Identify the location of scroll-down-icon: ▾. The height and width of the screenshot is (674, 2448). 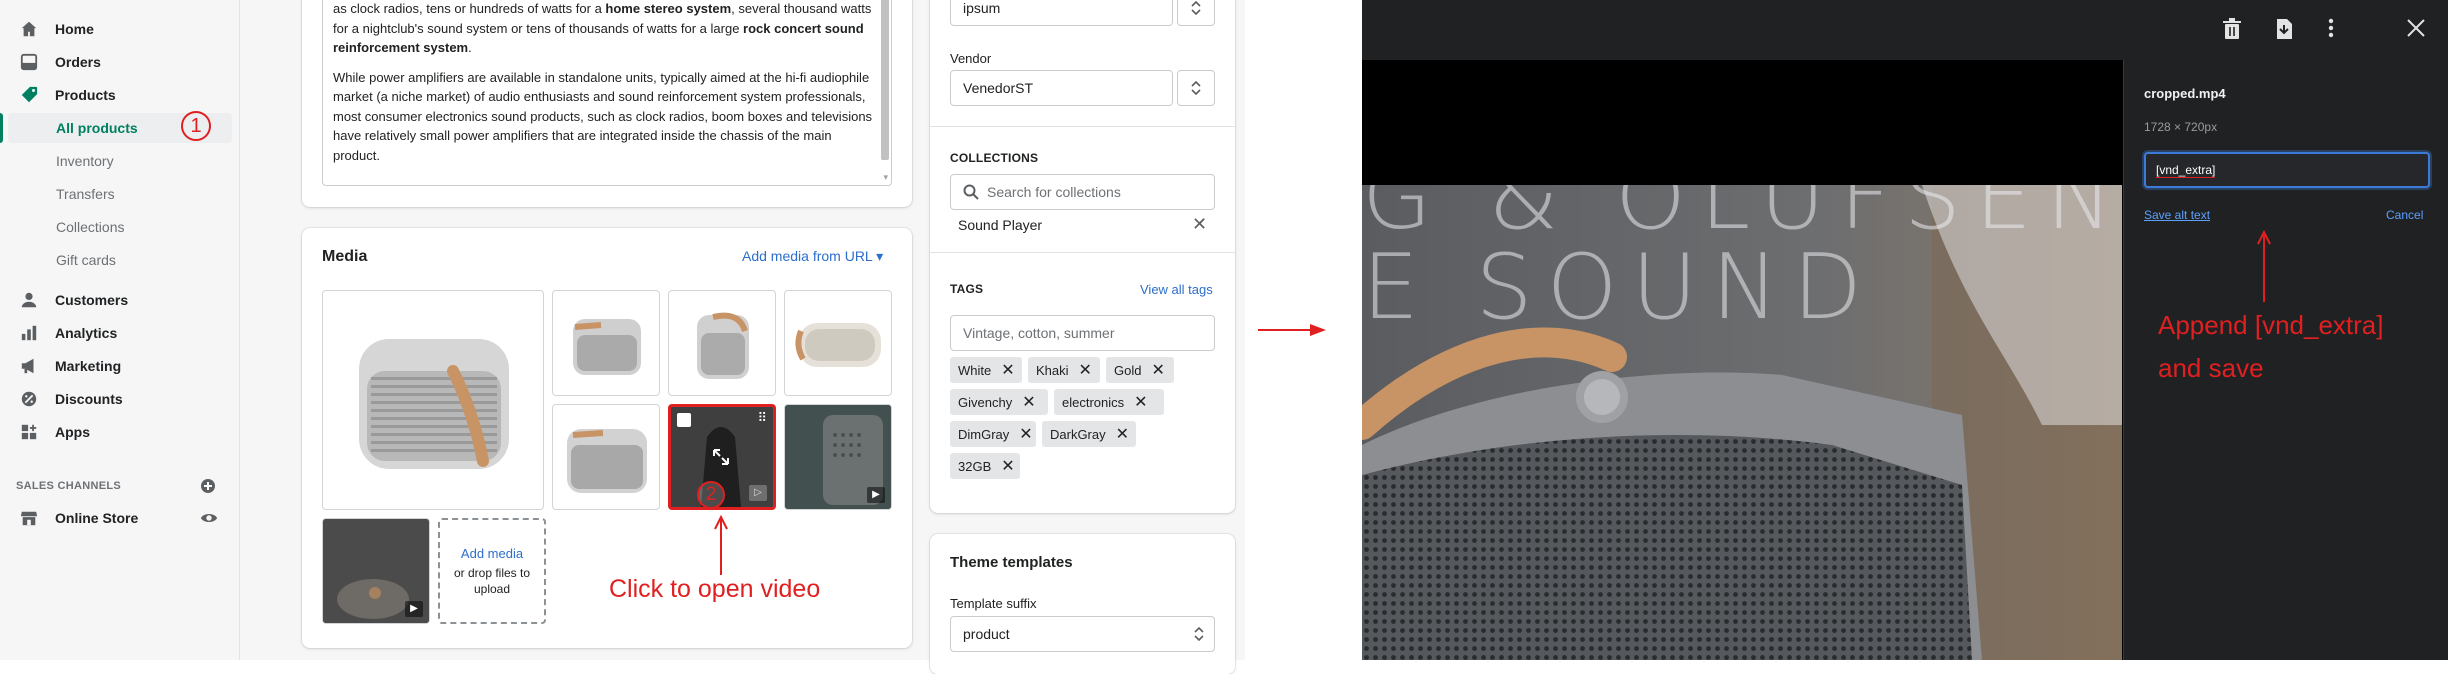
(885, 177).